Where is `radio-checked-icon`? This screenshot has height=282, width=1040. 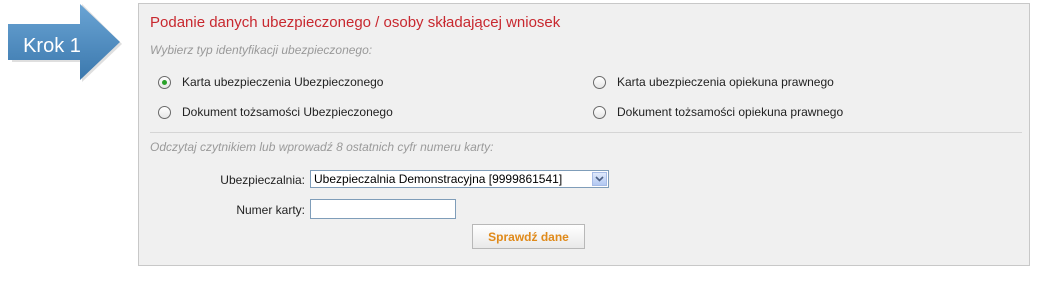
radio-checked-icon is located at coordinates (164, 82).